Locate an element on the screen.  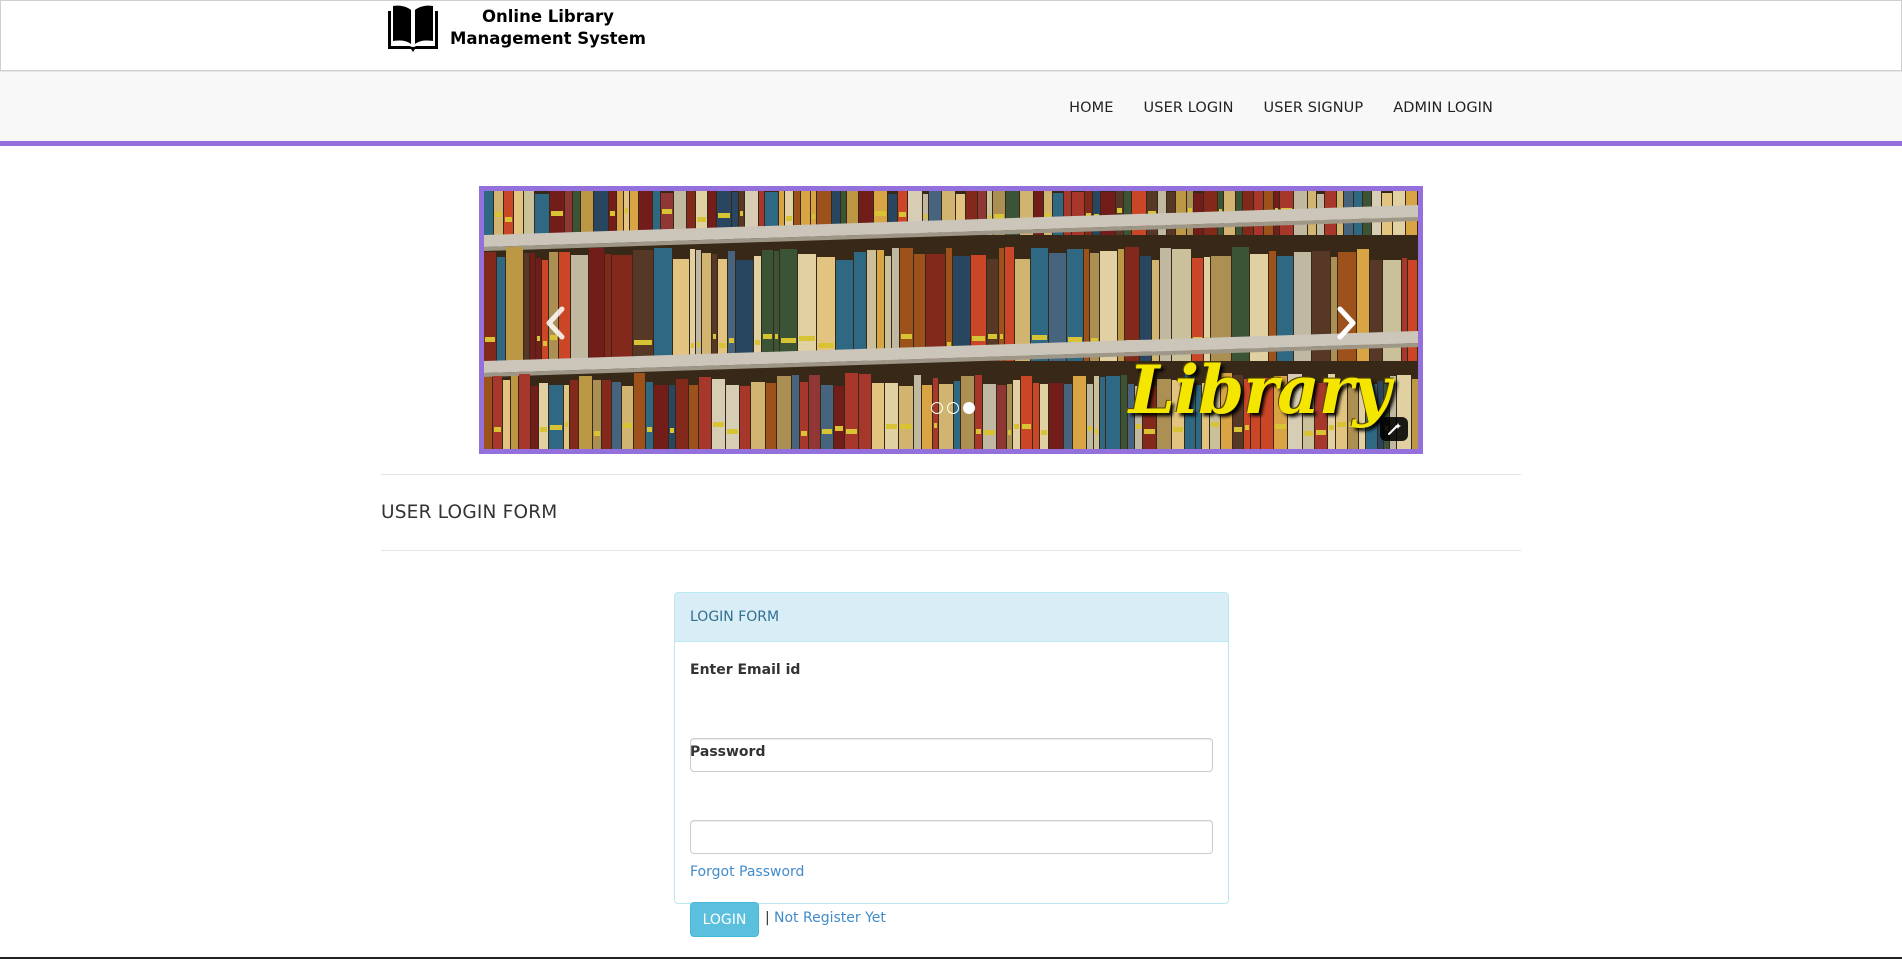
image-carousel: Library is located at coordinates (951, 320).